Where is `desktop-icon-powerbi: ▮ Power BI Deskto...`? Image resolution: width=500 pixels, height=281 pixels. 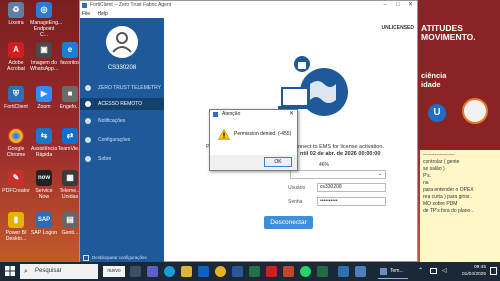 desktop-icon-powerbi: ▮ Power BI Deskto... is located at coordinates (16, 227).